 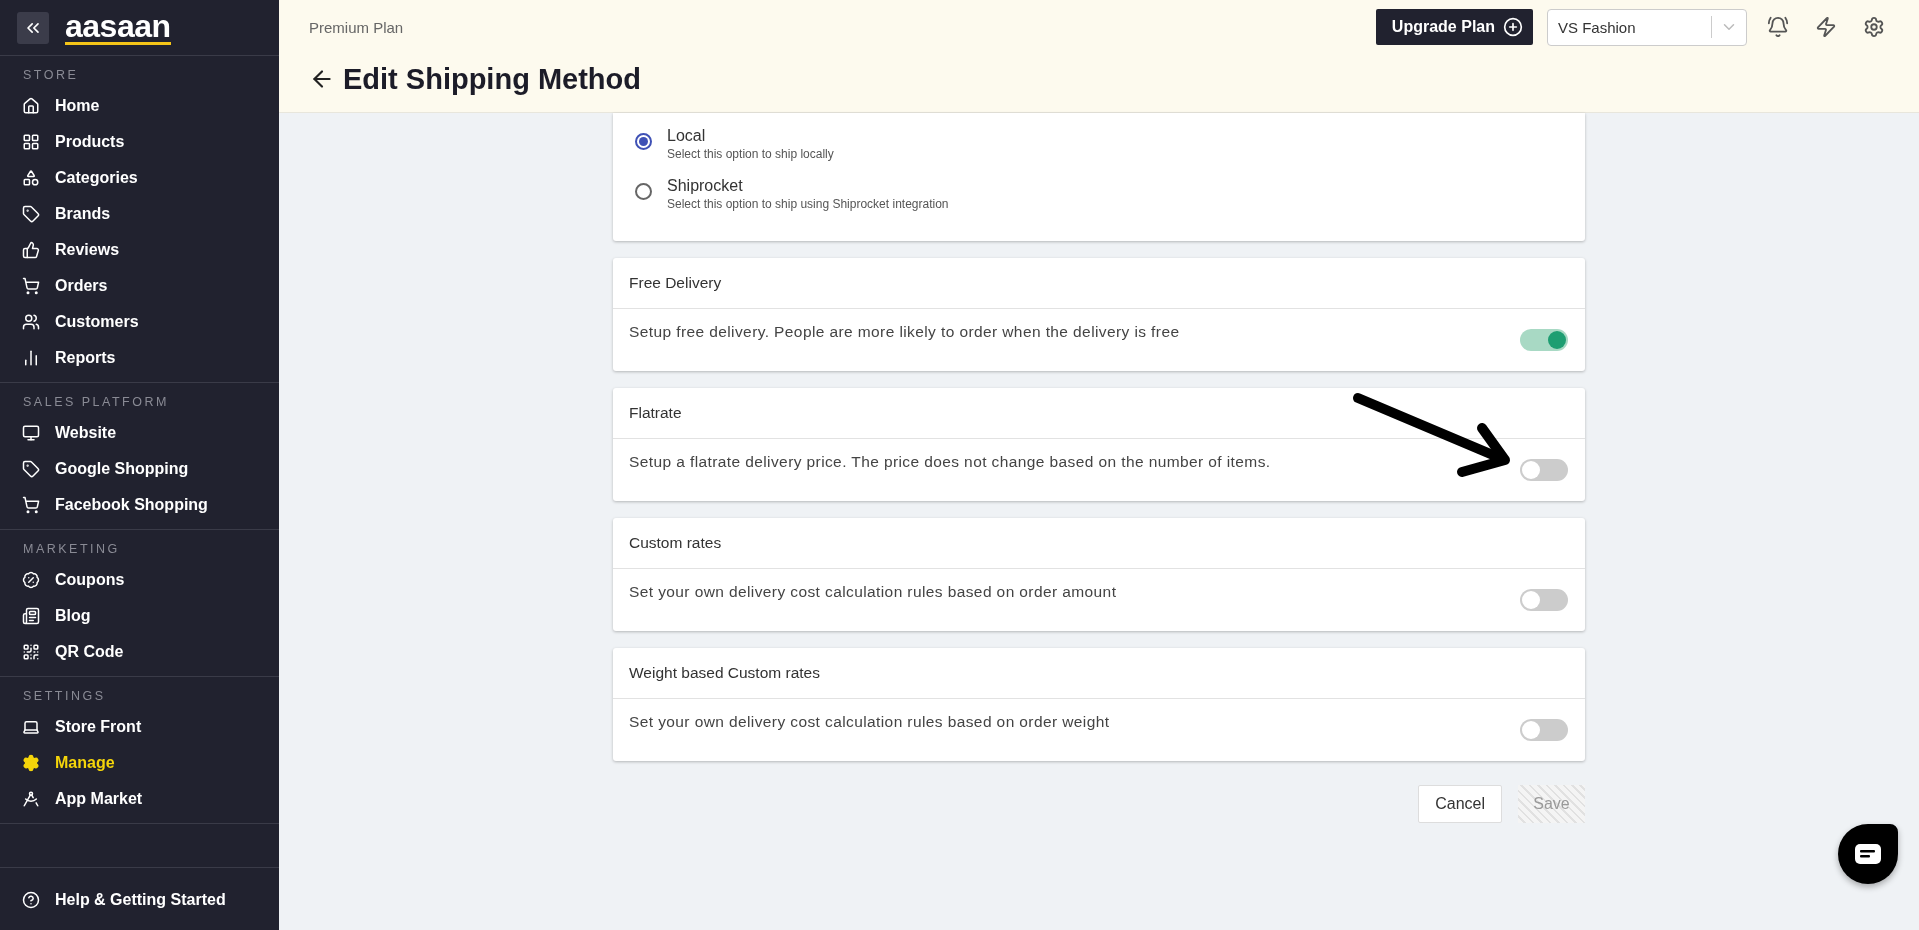 What do you see at coordinates (122, 469) in the screenshot?
I see `sidebar-item-label: Google Shopping` at bounding box center [122, 469].